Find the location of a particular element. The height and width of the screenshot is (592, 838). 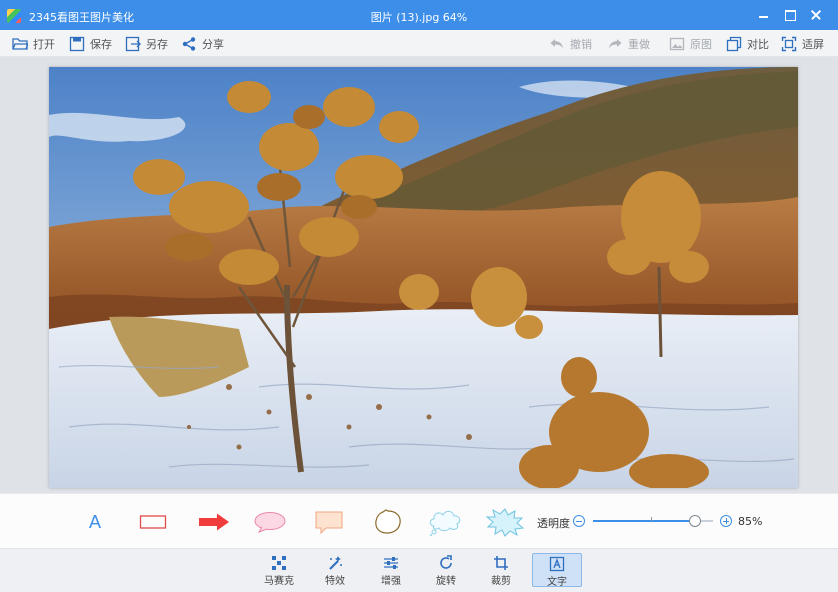

text-tool-button: A is located at coordinates (95, 522).